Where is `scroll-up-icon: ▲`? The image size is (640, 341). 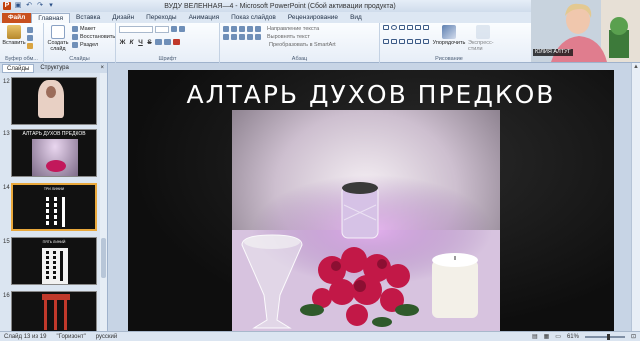 scroll-up-icon: ▲ is located at coordinates (636, 67).